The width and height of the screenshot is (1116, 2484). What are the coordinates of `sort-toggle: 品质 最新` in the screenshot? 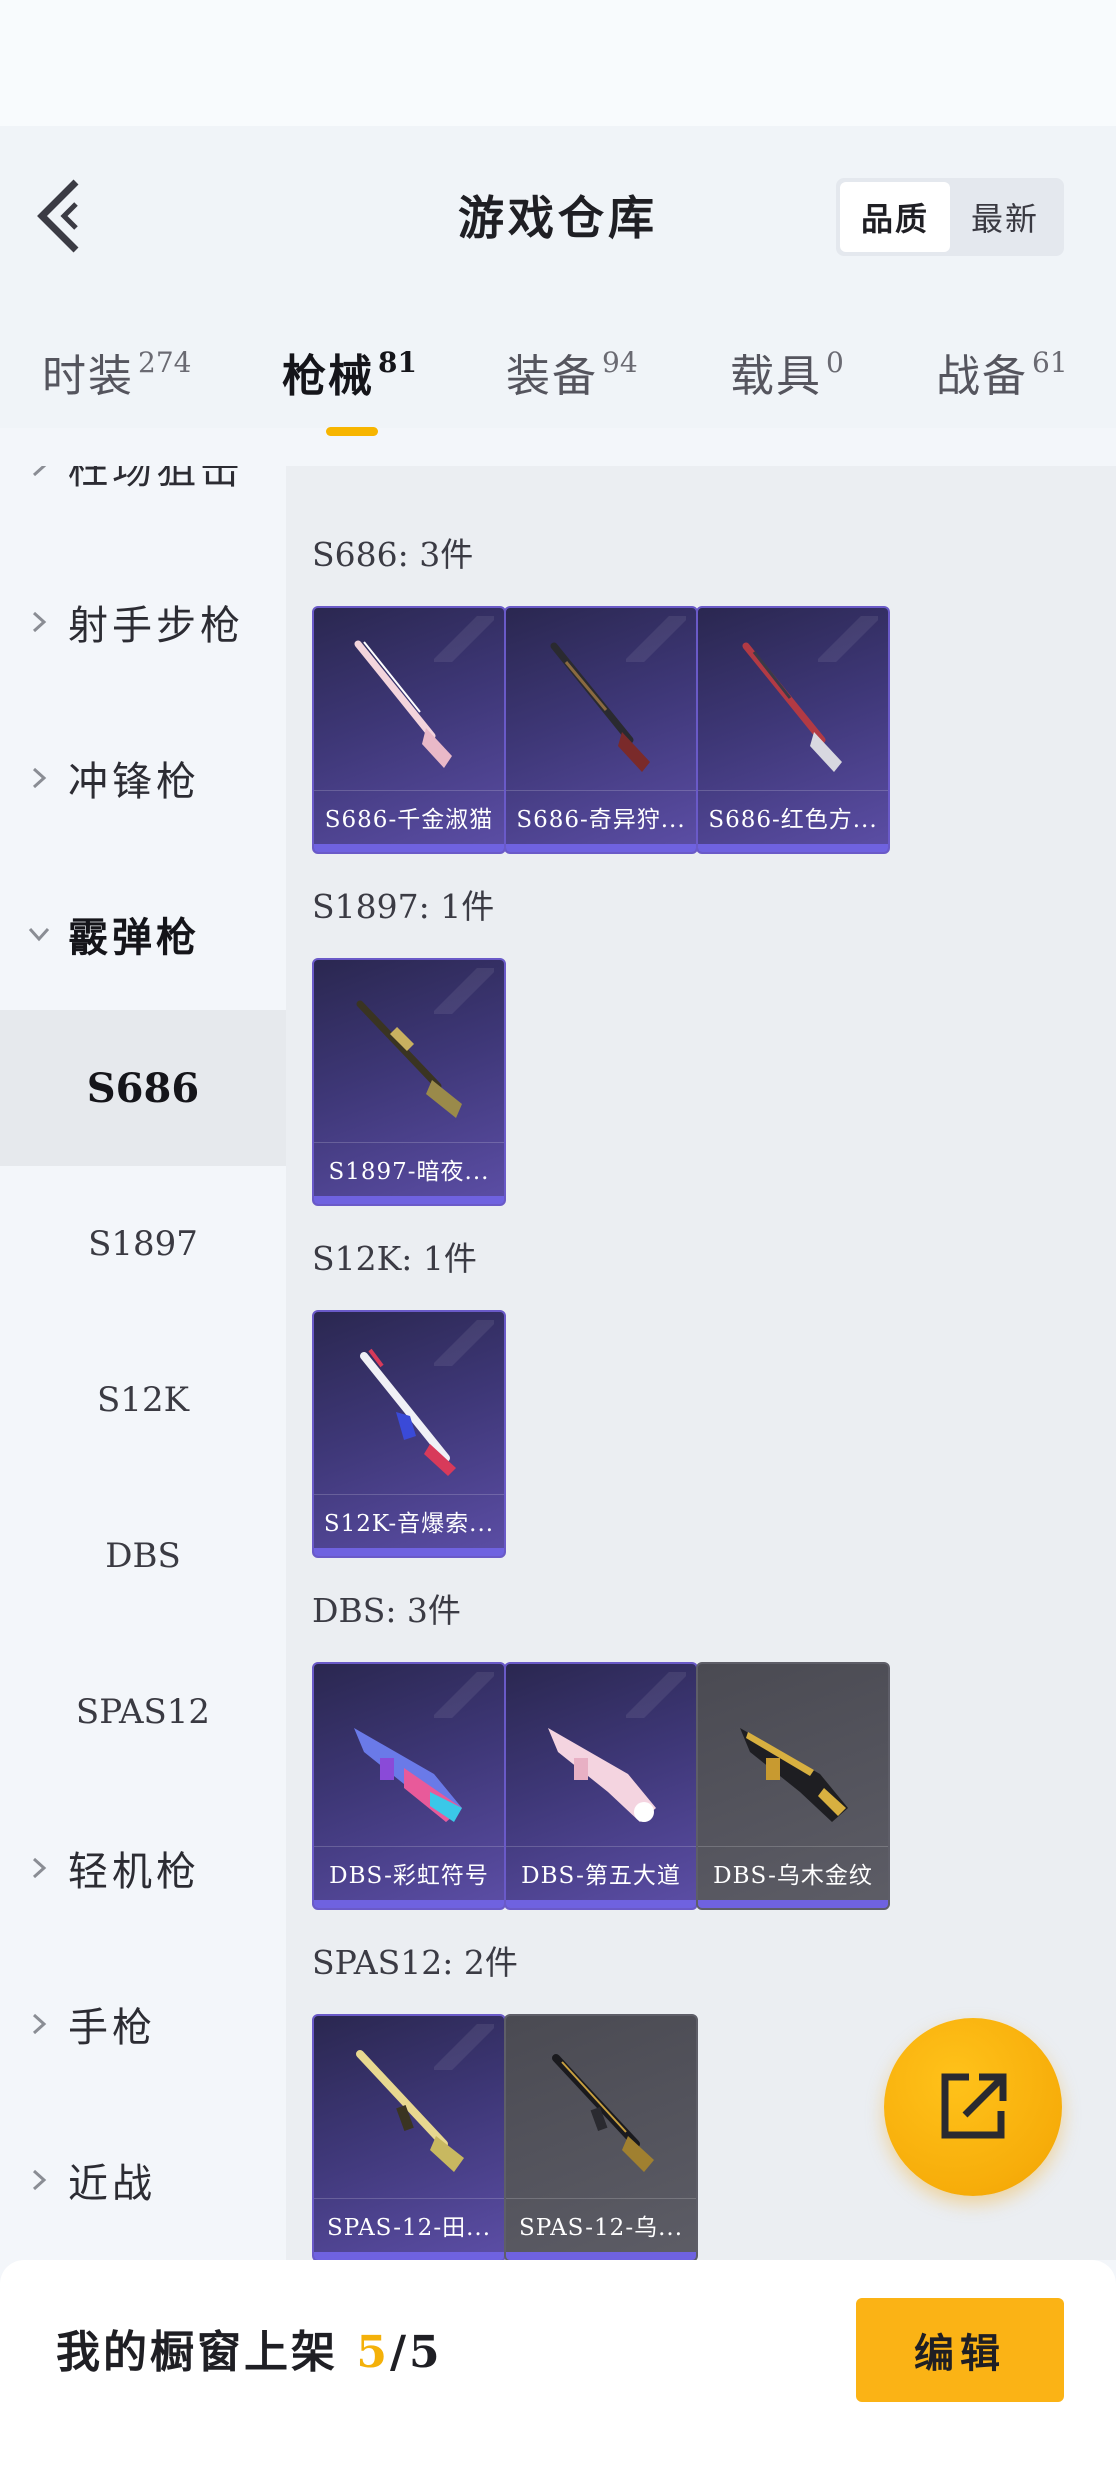 It's located at (950, 217).